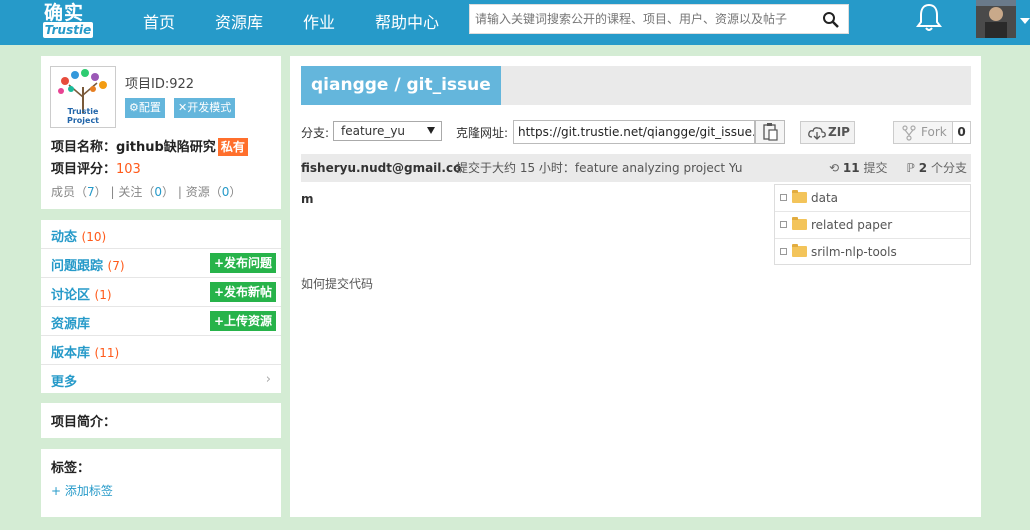 The width and height of the screenshot is (1030, 530). I want to click on menu-item-text: 版本库, so click(71, 353).